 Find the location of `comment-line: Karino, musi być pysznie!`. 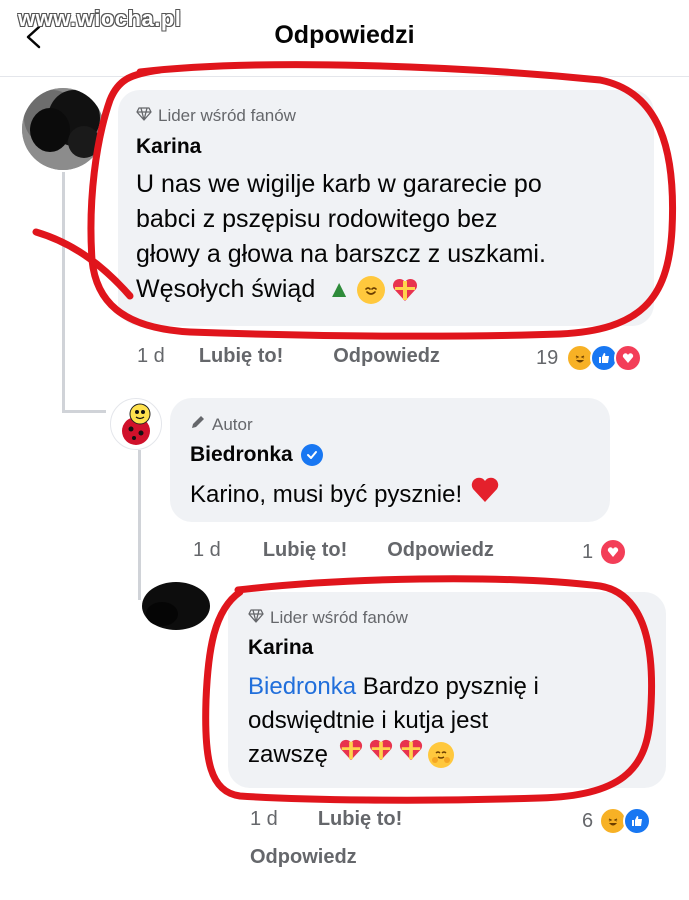

comment-line: Karino, musi być pysznie! is located at coordinates (326, 494).